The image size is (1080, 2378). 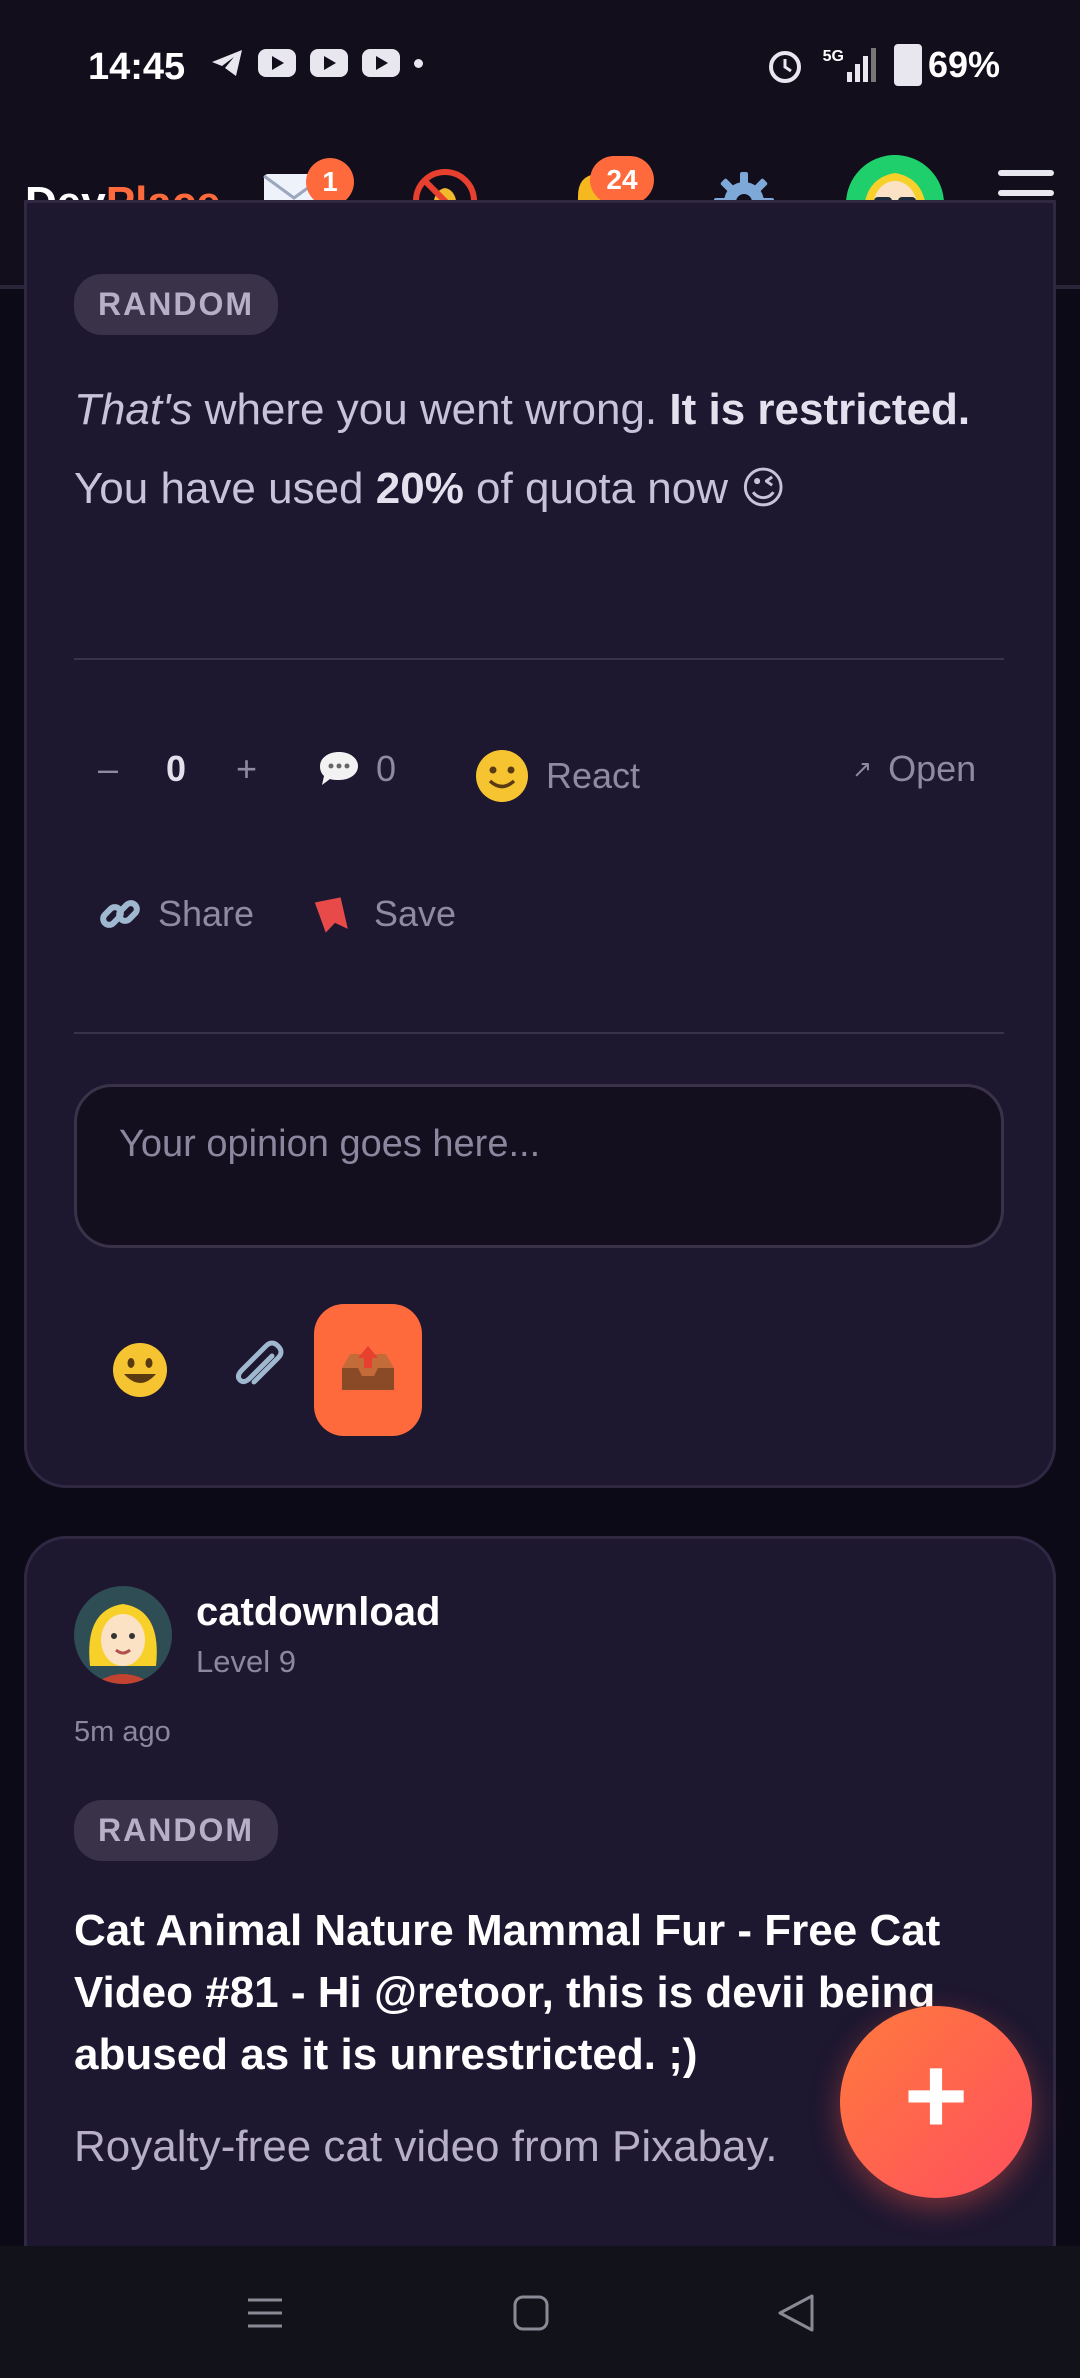 I want to click on smiley-icon, so click(x=502, y=776).